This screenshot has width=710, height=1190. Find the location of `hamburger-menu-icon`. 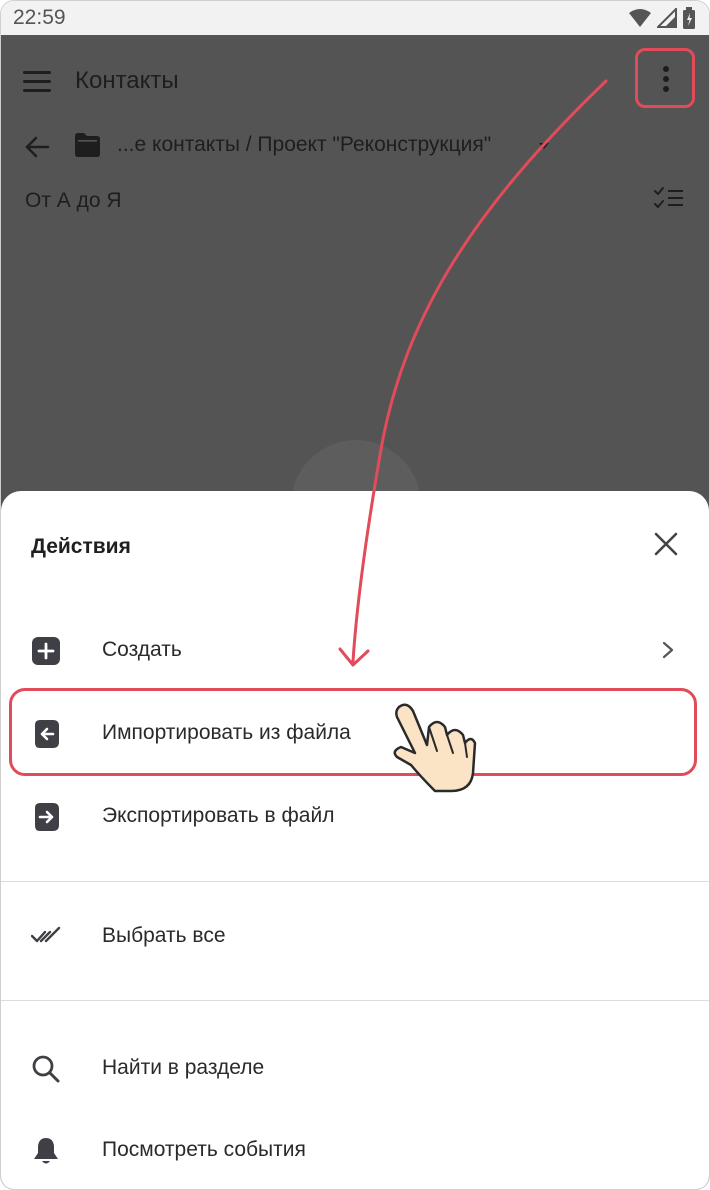

hamburger-menu-icon is located at coordinates (37, 82).